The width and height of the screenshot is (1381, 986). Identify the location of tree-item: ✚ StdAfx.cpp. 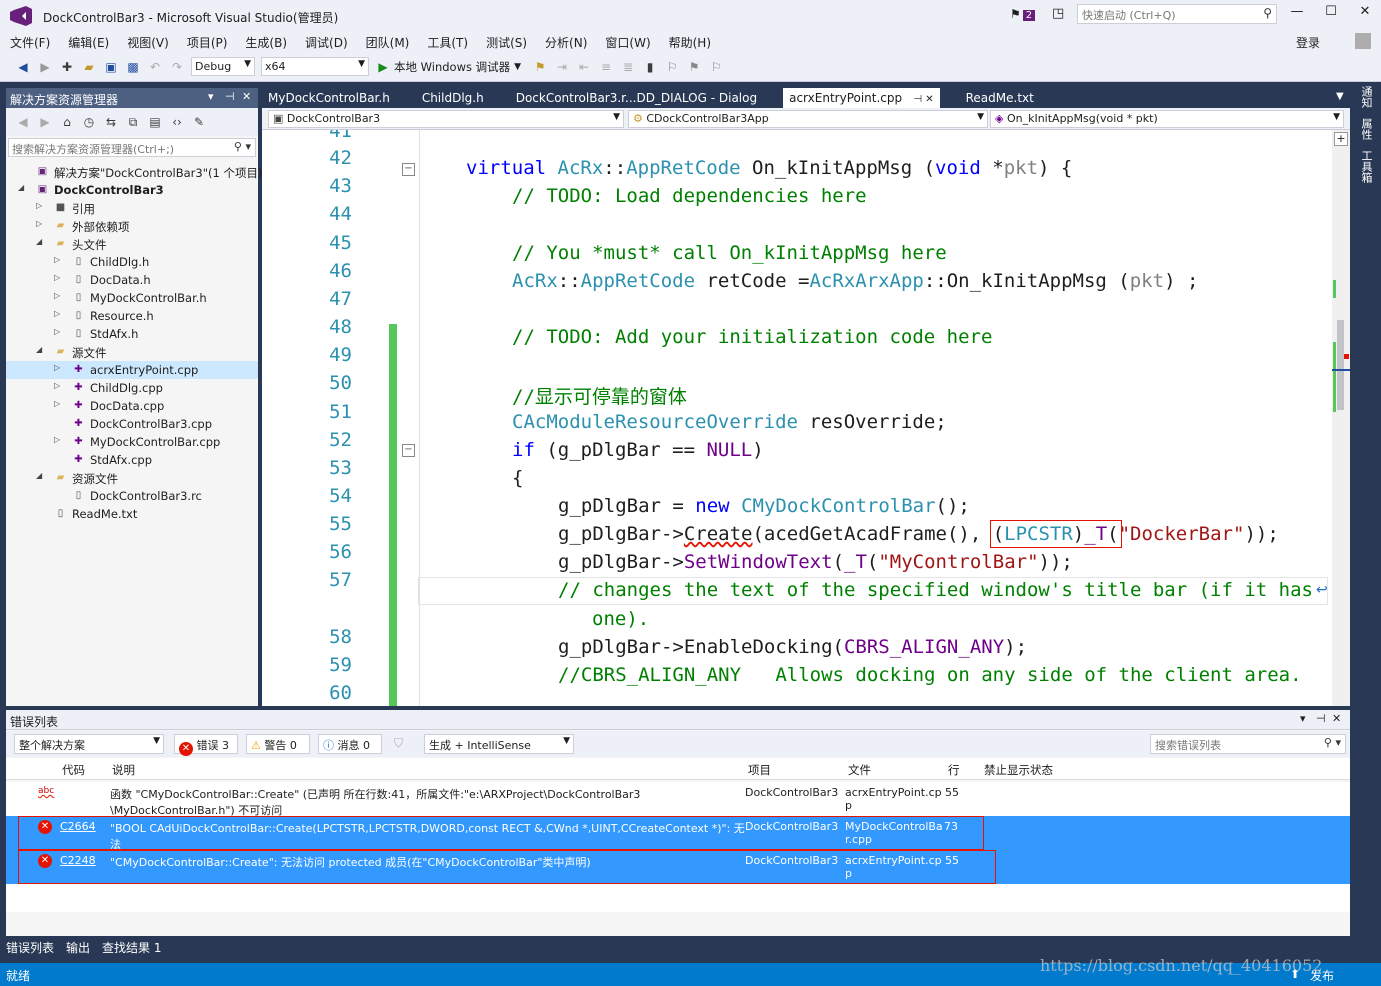
(132, 460).